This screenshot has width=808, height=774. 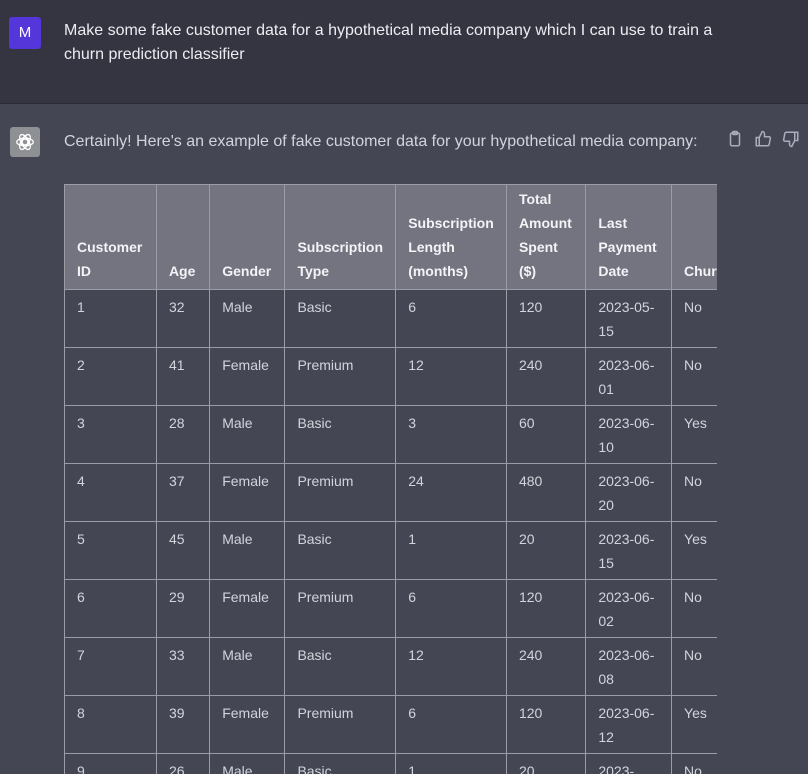 What do you see at coordinates (545, 493) in the screenshot?
I see `table-cell: 480` at bounding box center [545, 493].